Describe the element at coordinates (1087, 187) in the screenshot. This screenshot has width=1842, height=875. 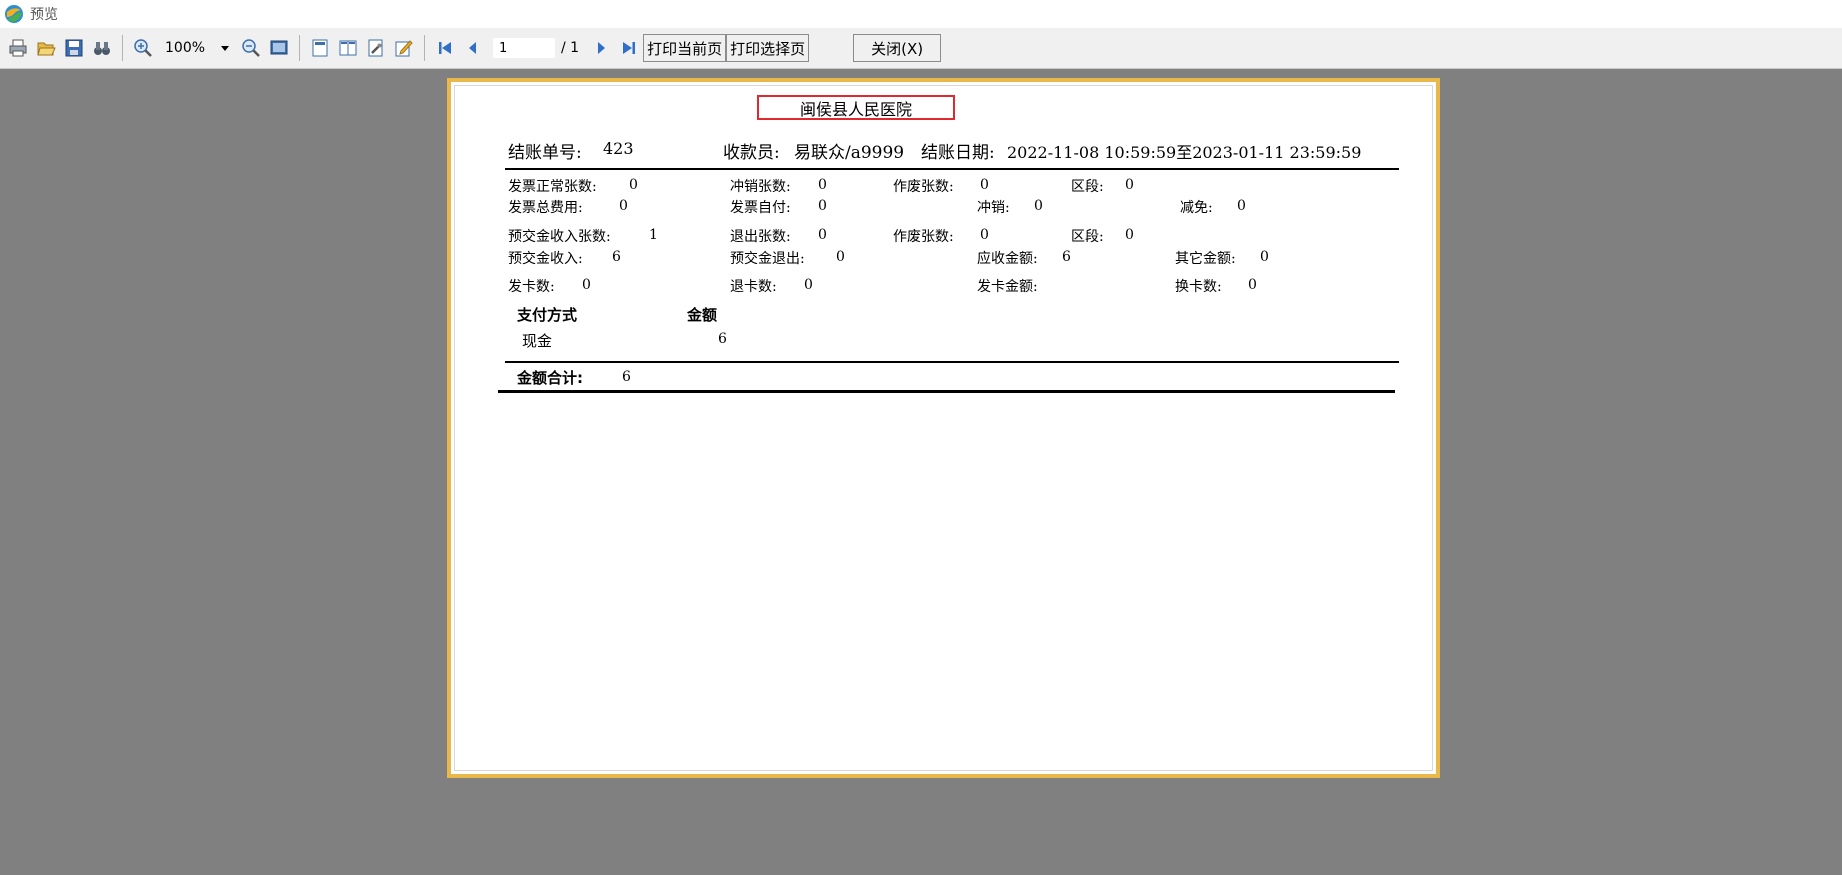
I see `segment-label: 区段:` at that location.